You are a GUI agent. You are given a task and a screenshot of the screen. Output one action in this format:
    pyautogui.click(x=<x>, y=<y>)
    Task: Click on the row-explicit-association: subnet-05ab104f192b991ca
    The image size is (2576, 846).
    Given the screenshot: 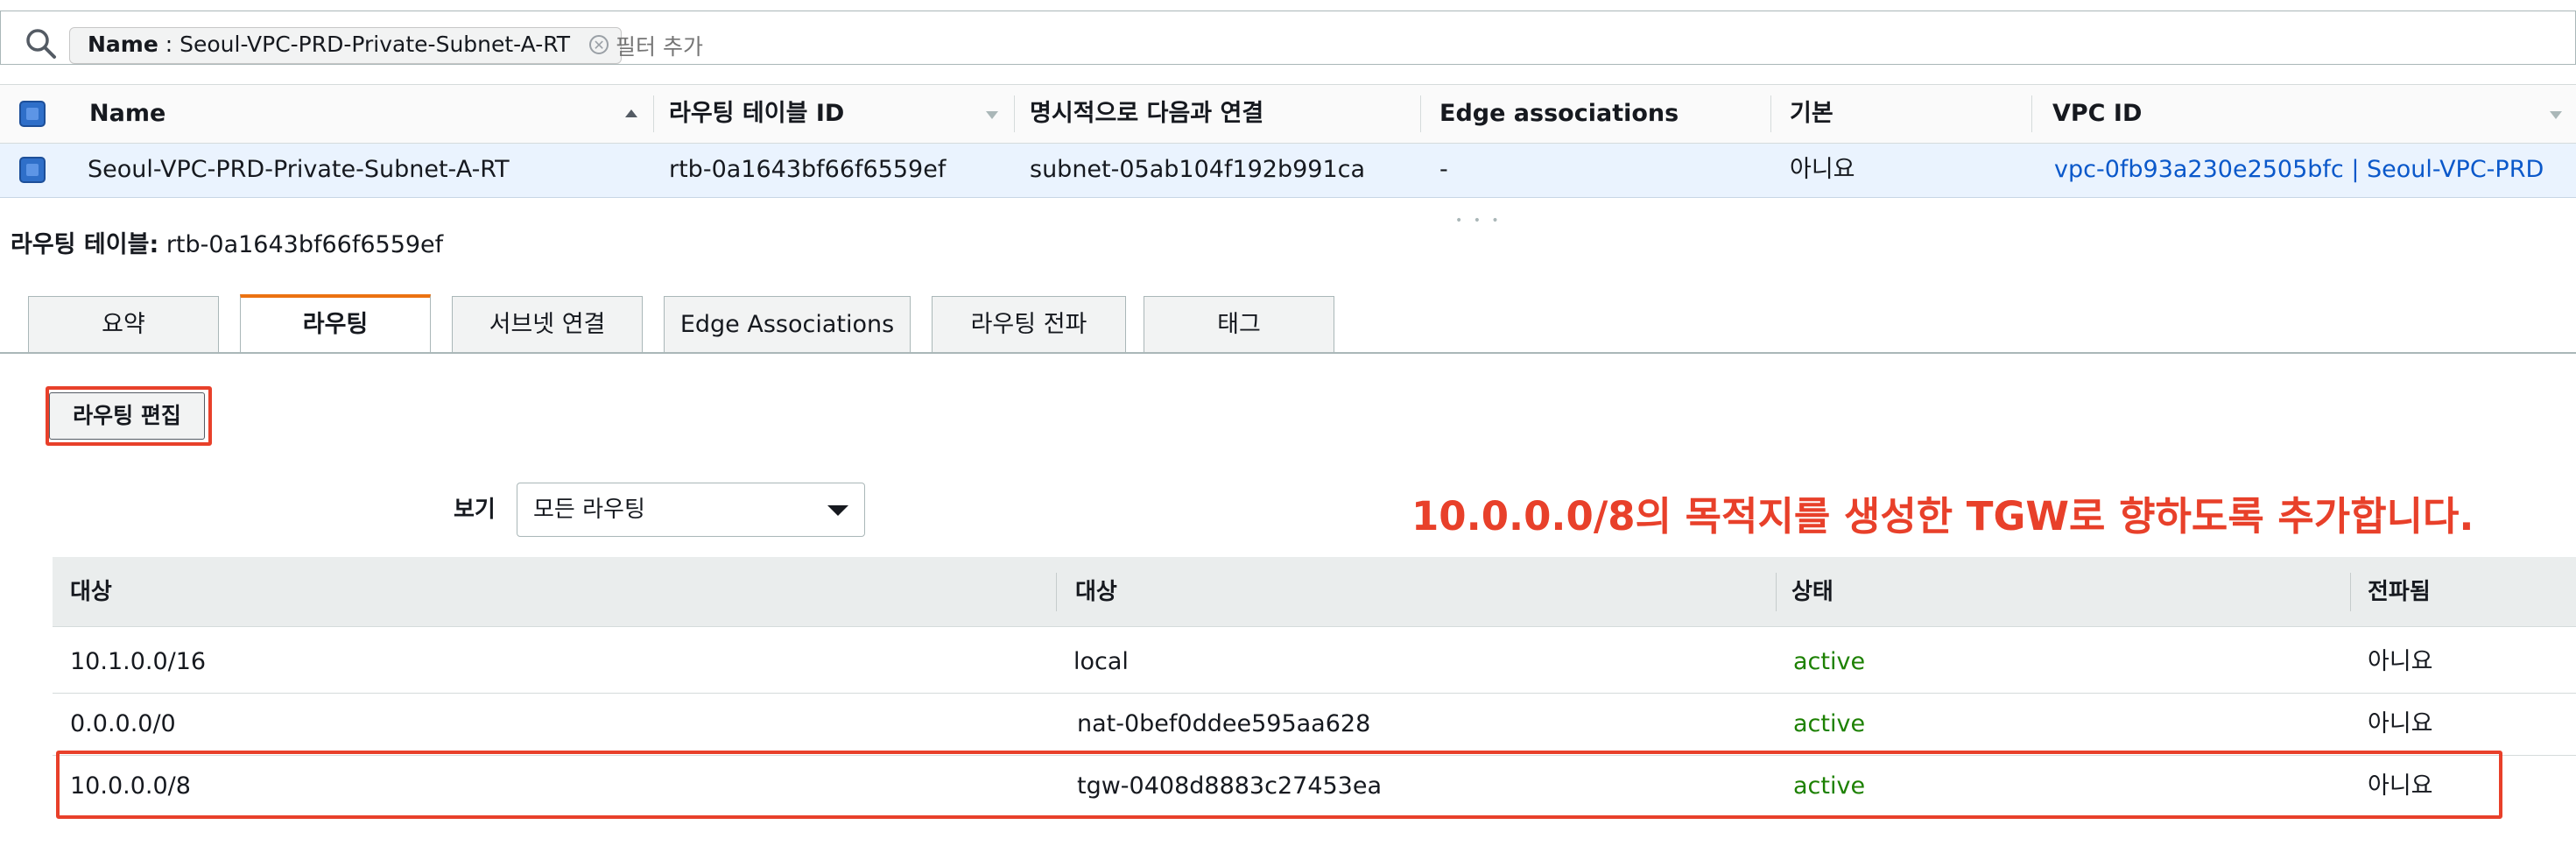 What is the action you would take?
    pyautogui.click(x=1198, y=169)
    